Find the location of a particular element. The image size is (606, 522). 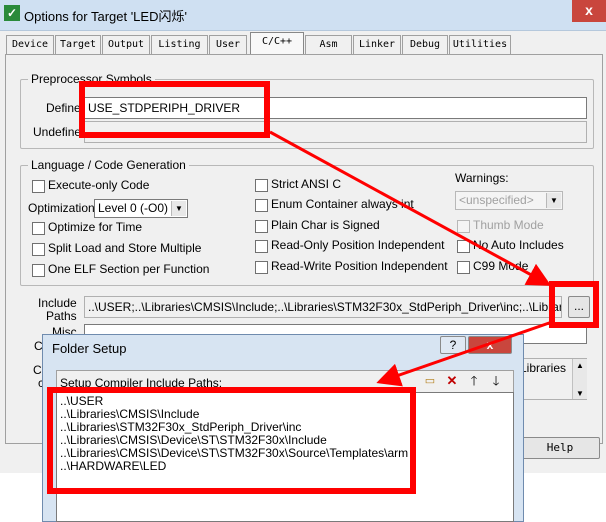

arrow-define-to-browse is located at coordinates (410, 208).